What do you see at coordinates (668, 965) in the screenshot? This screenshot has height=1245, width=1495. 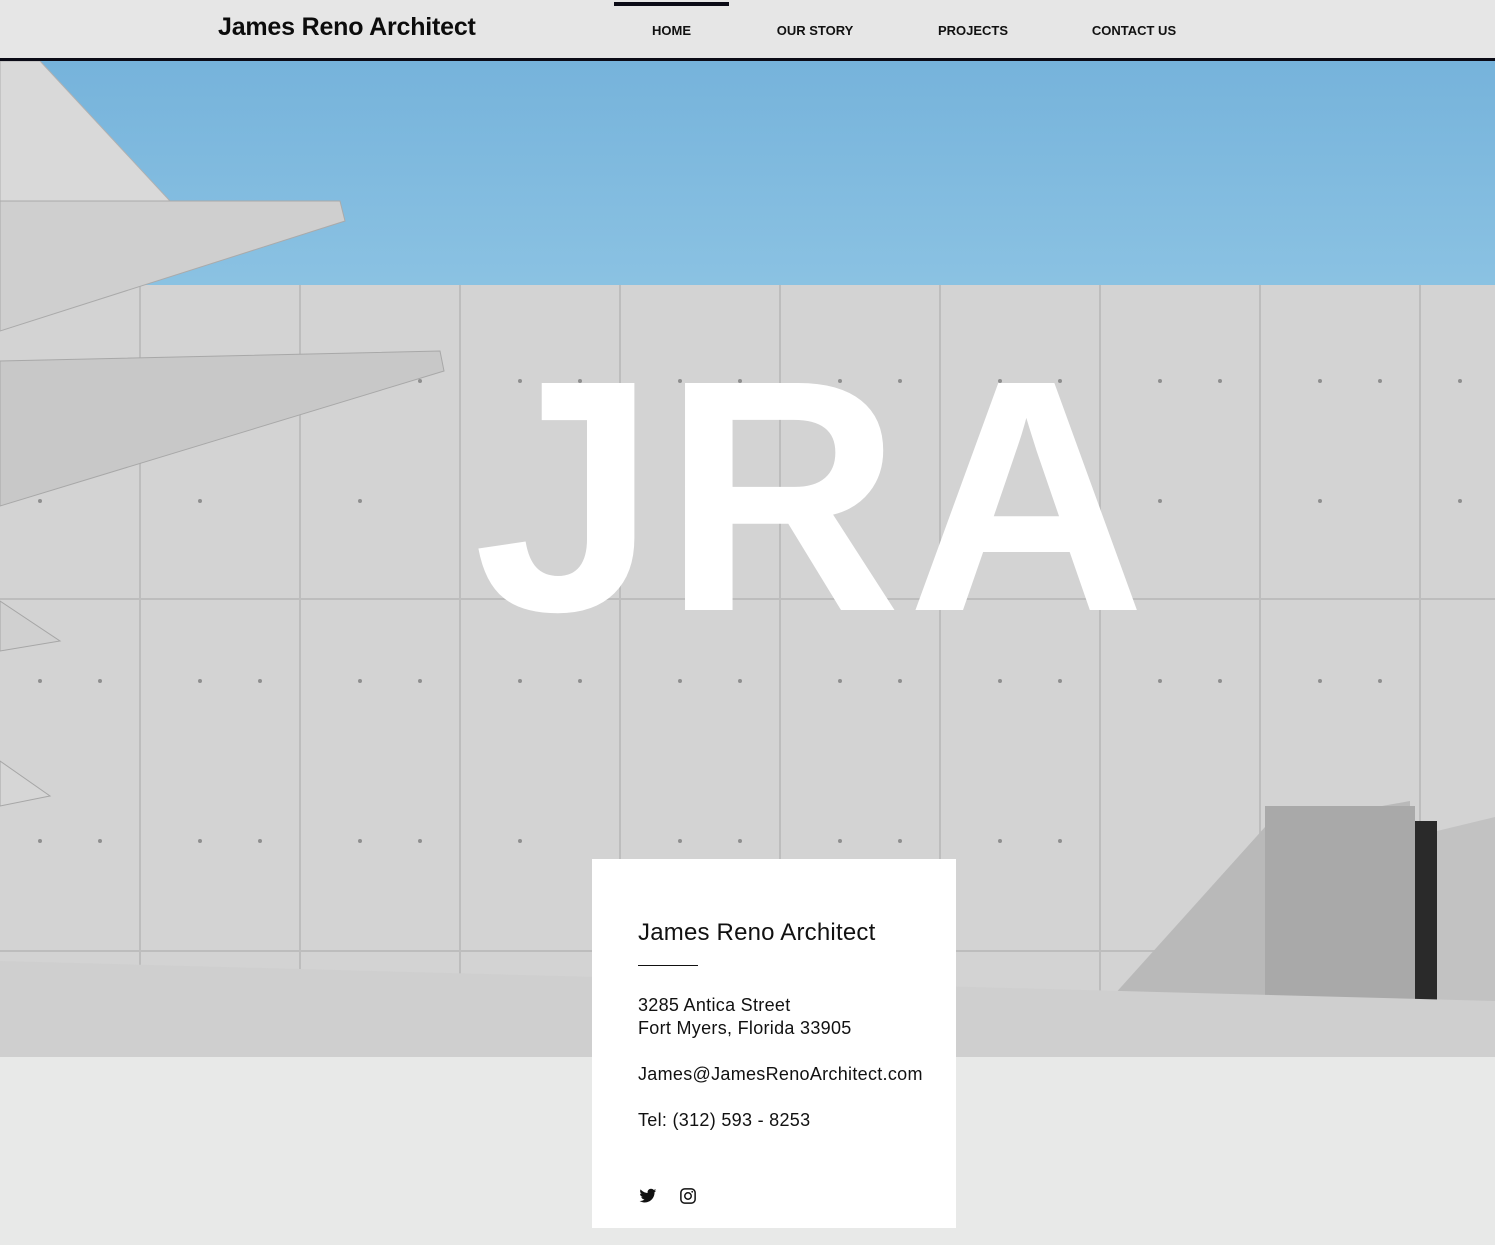 I see `card-divider` at bounding box center [668, 965].